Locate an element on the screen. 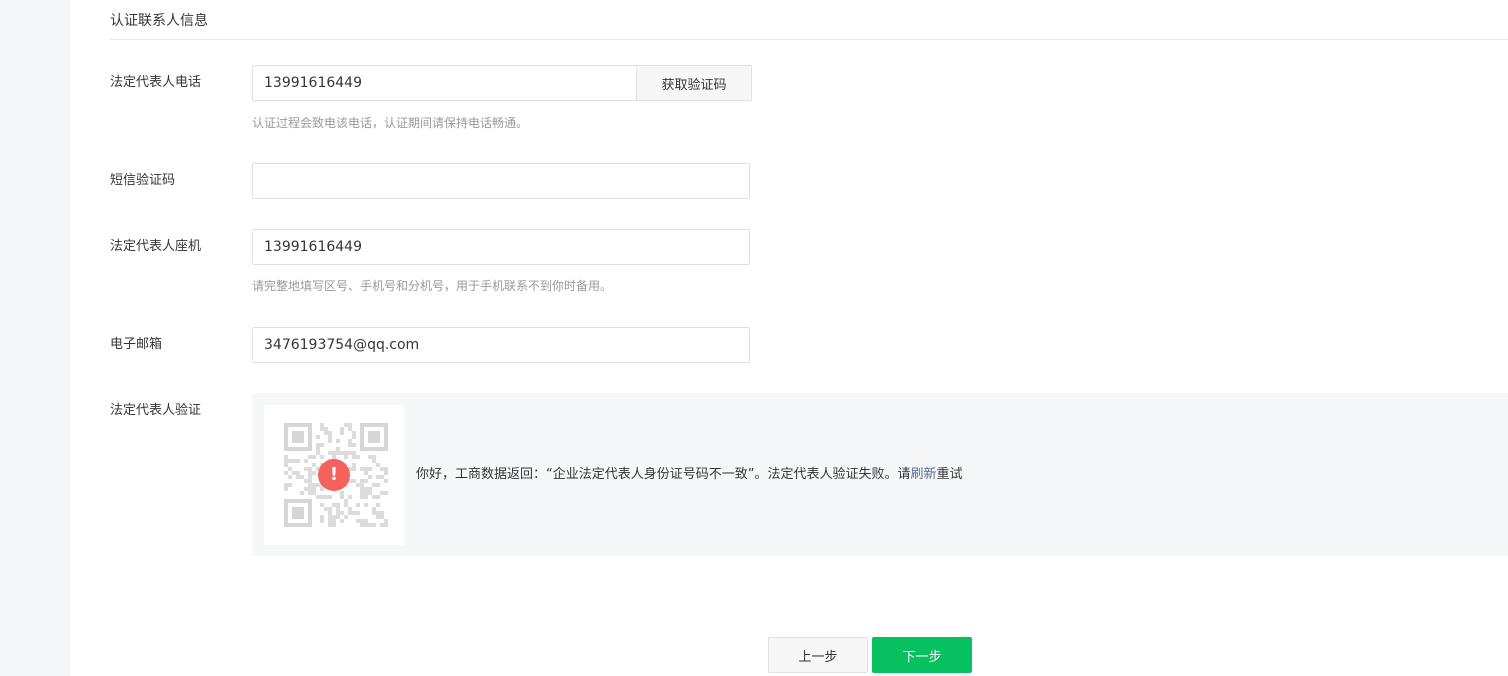 The image size is (1508, 676). prev-step-button: 上一步 is located at coordinates (818, 655).